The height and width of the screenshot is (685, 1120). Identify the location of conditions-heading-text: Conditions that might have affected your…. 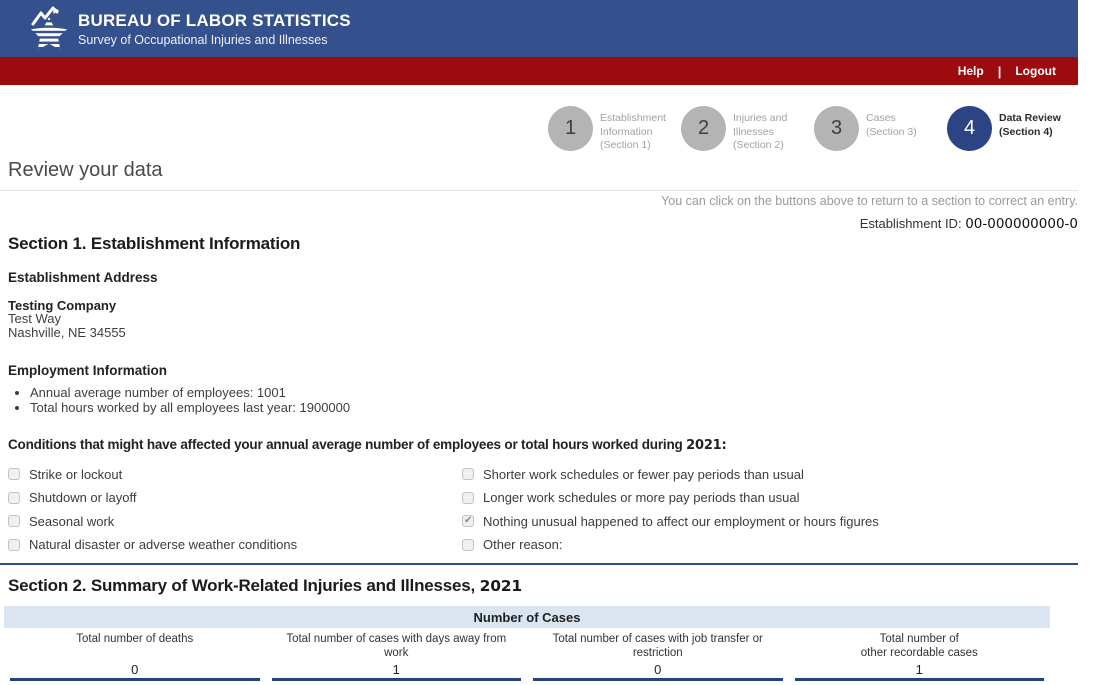
(345, 445).